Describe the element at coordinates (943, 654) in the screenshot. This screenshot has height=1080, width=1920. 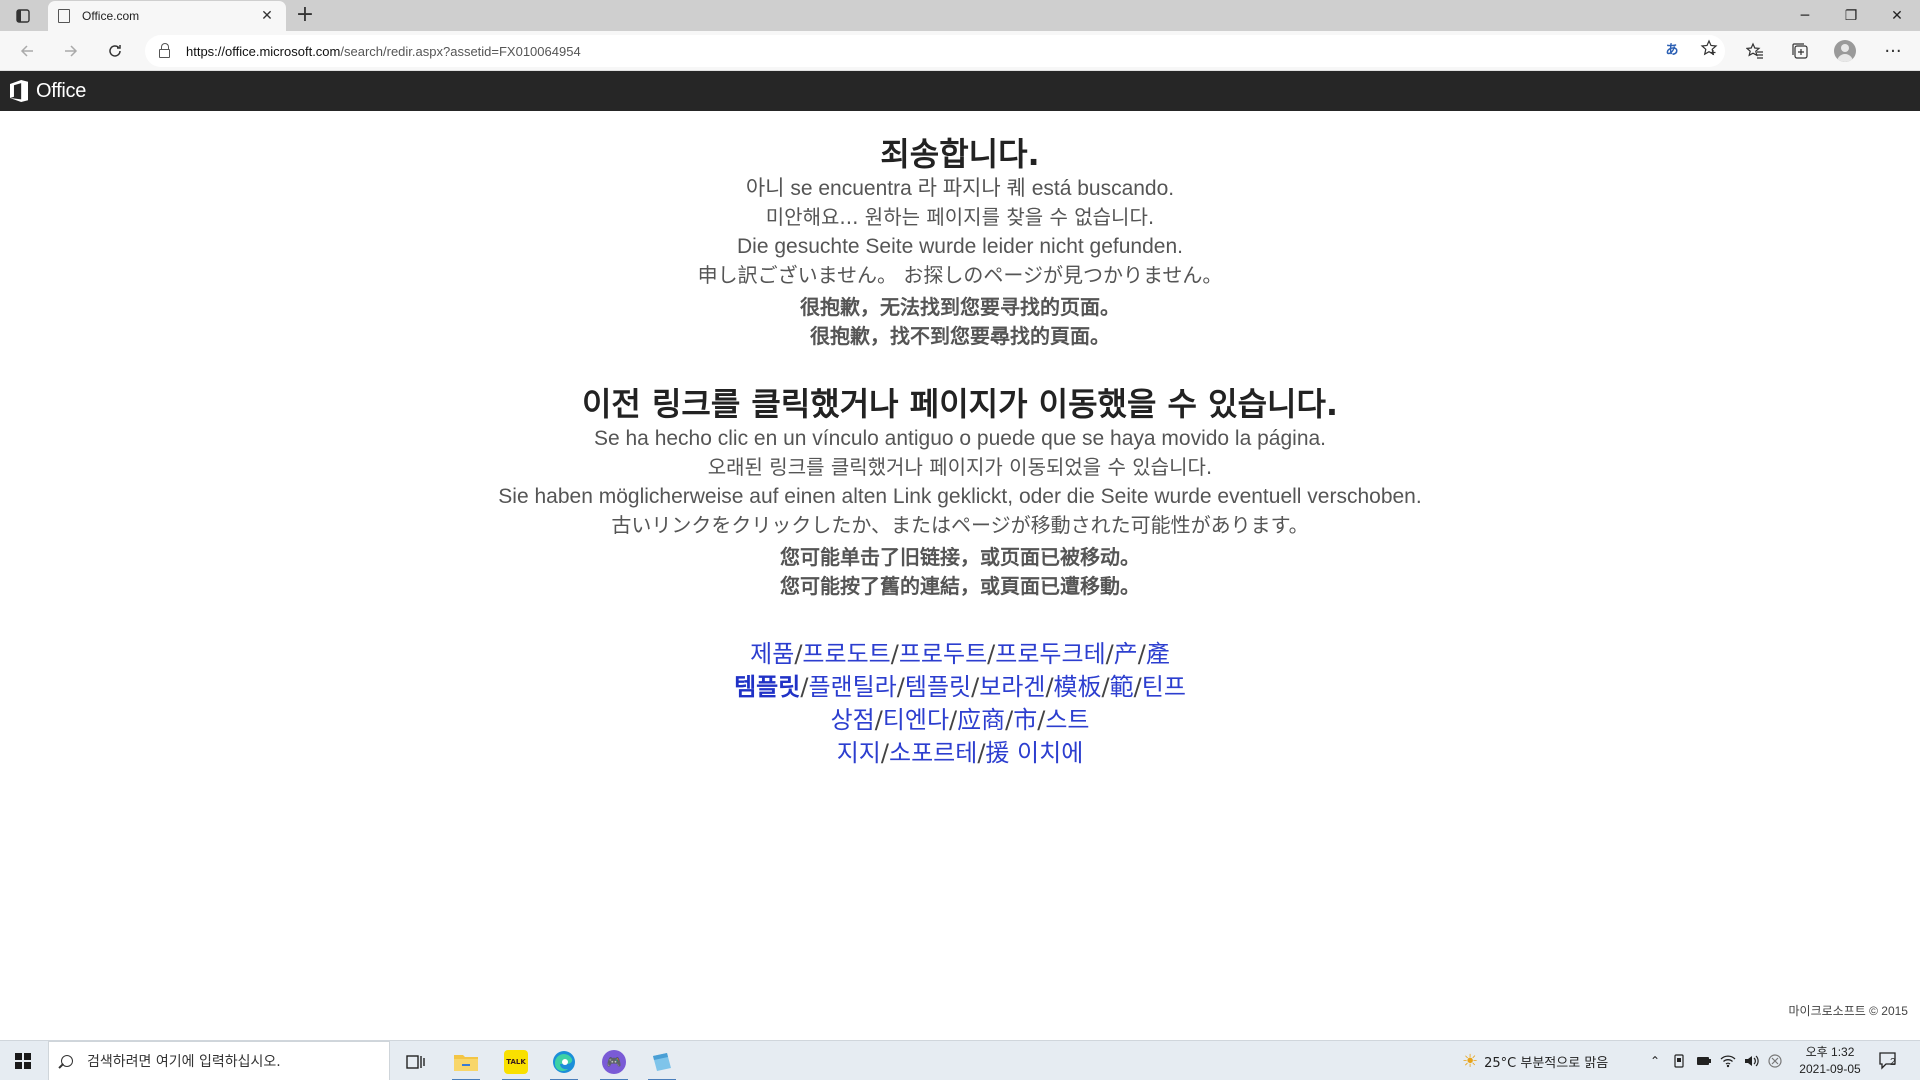
I see `link-products-2: 프로두트` at that location.